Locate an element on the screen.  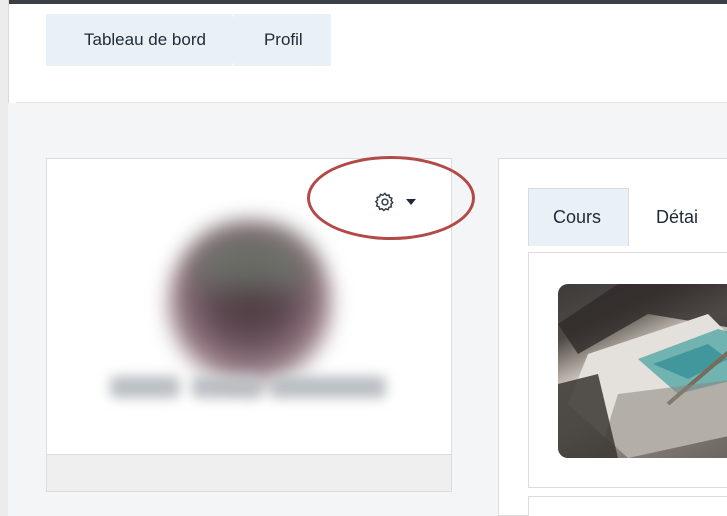
breadcrumb-item-profile: Profil is located at coordinates (282, 40).